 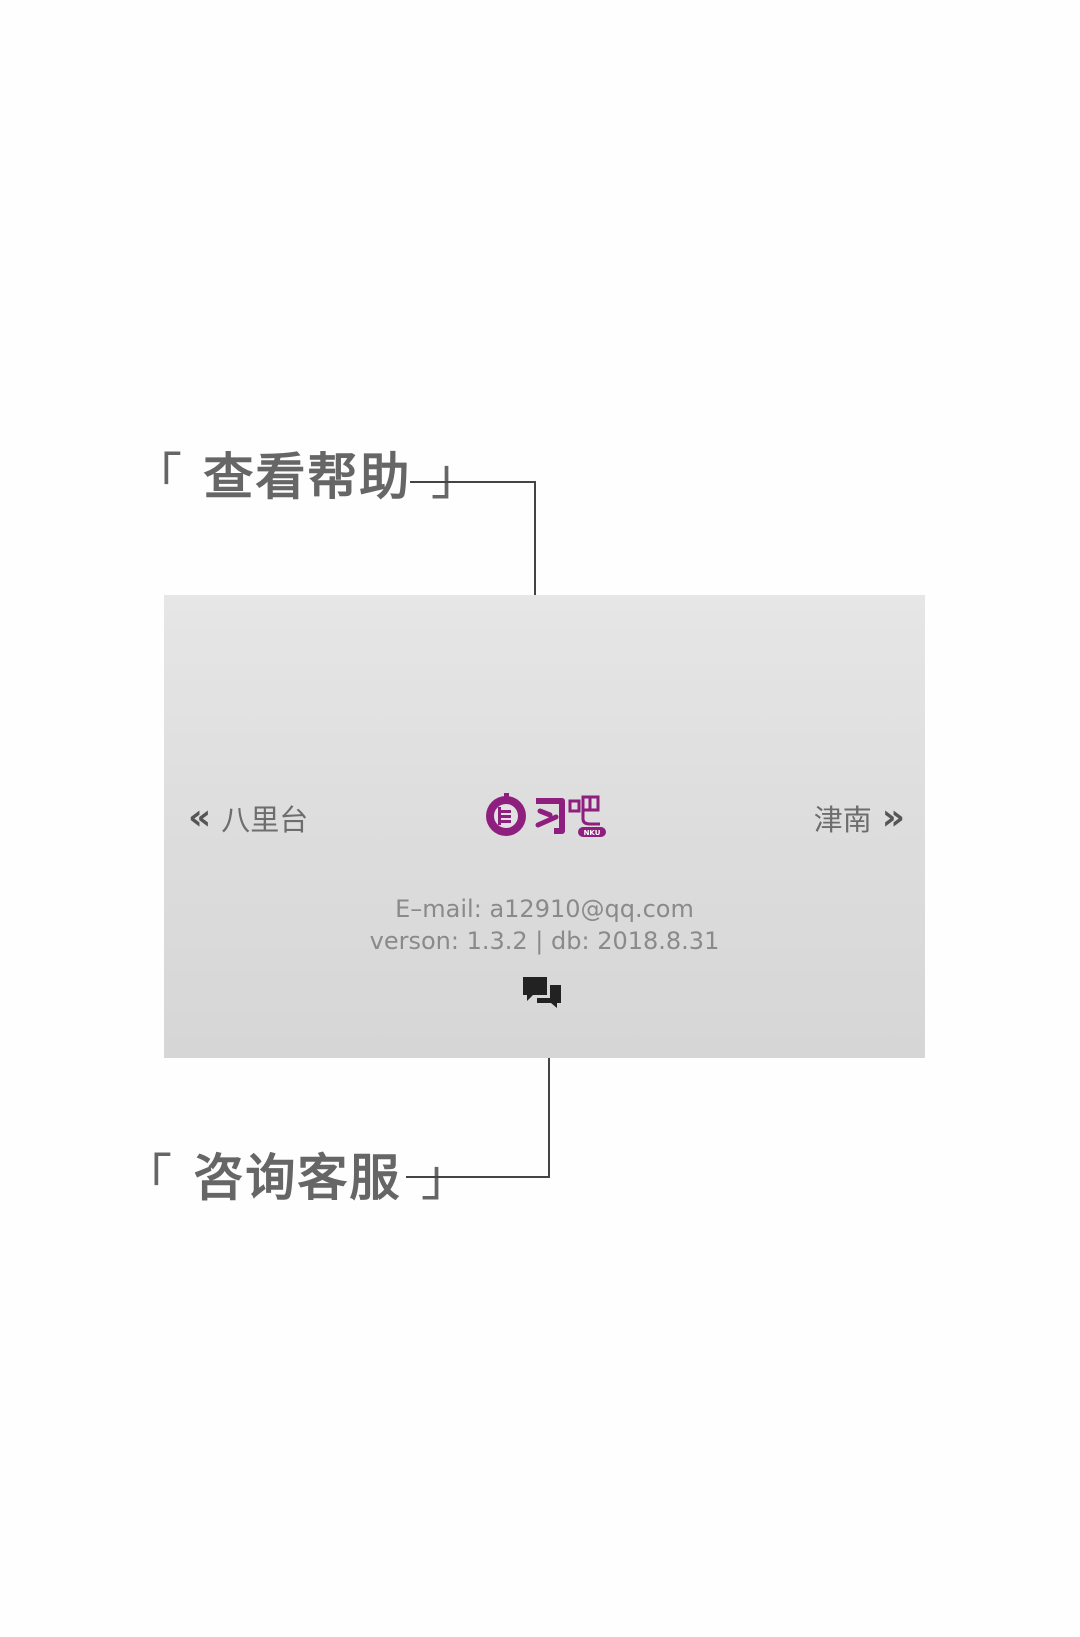 I want to click on help-callout: 「 查看帮助 」, so click(x=307, y=477).